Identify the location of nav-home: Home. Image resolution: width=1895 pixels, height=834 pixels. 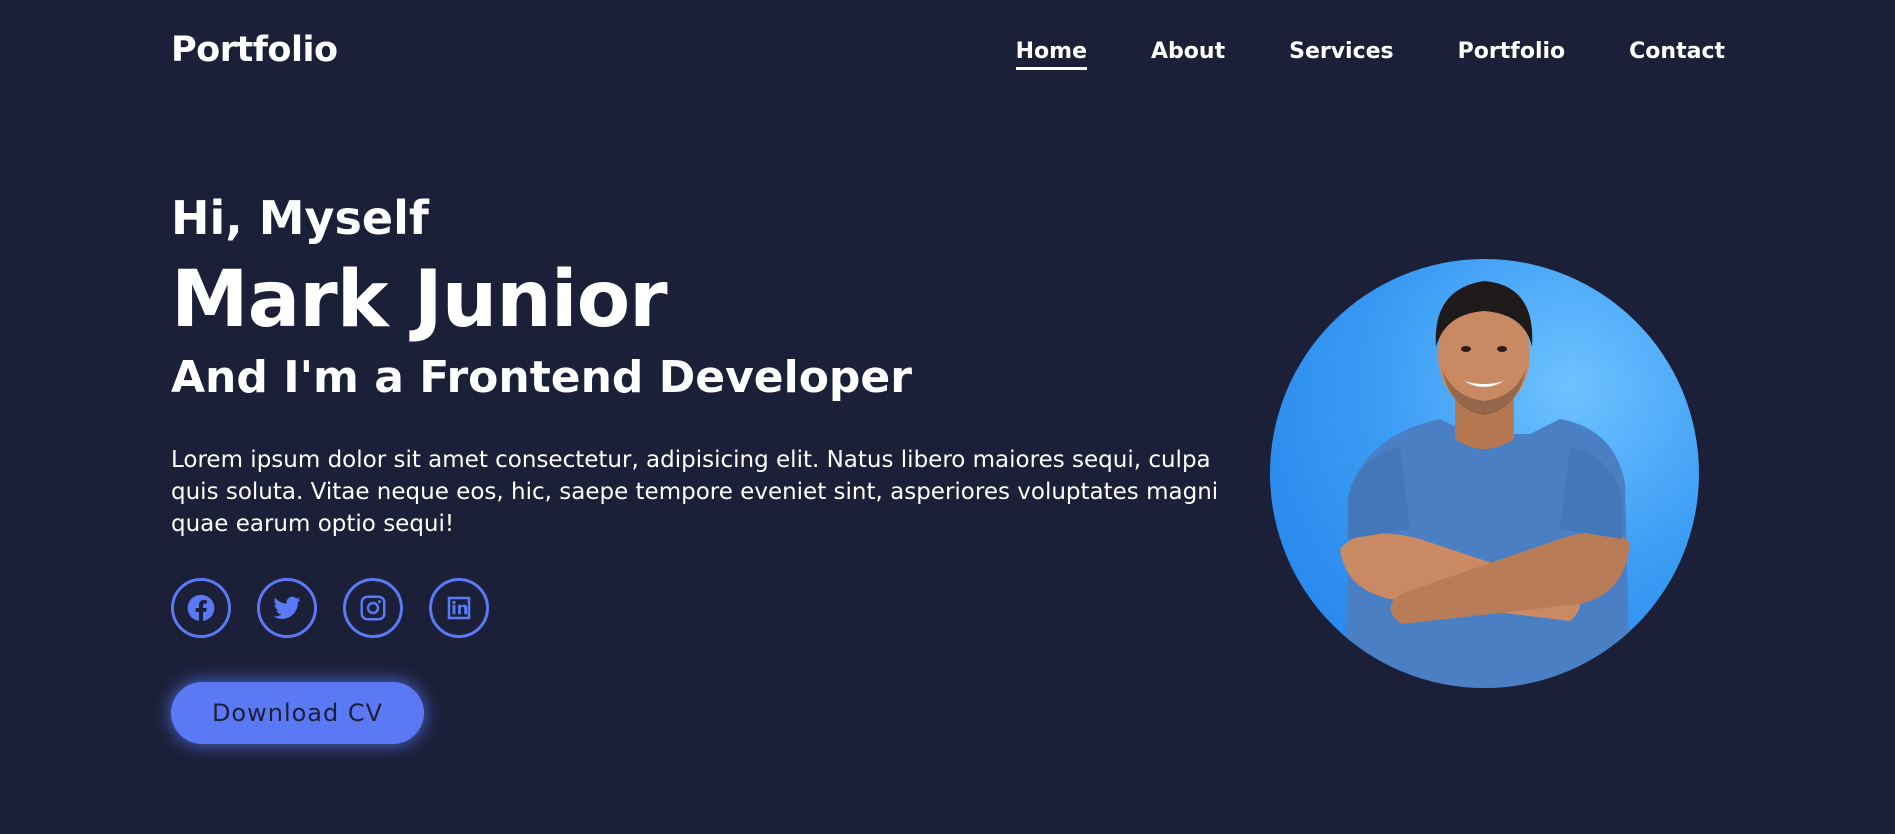
(1051, 54).